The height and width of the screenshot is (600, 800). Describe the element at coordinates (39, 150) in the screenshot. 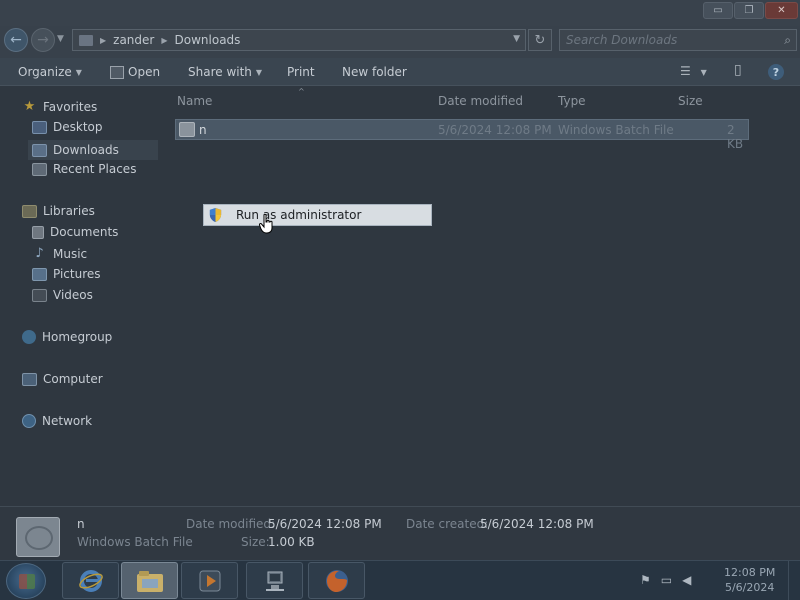

I see `downloads-folder-icon` at that location.